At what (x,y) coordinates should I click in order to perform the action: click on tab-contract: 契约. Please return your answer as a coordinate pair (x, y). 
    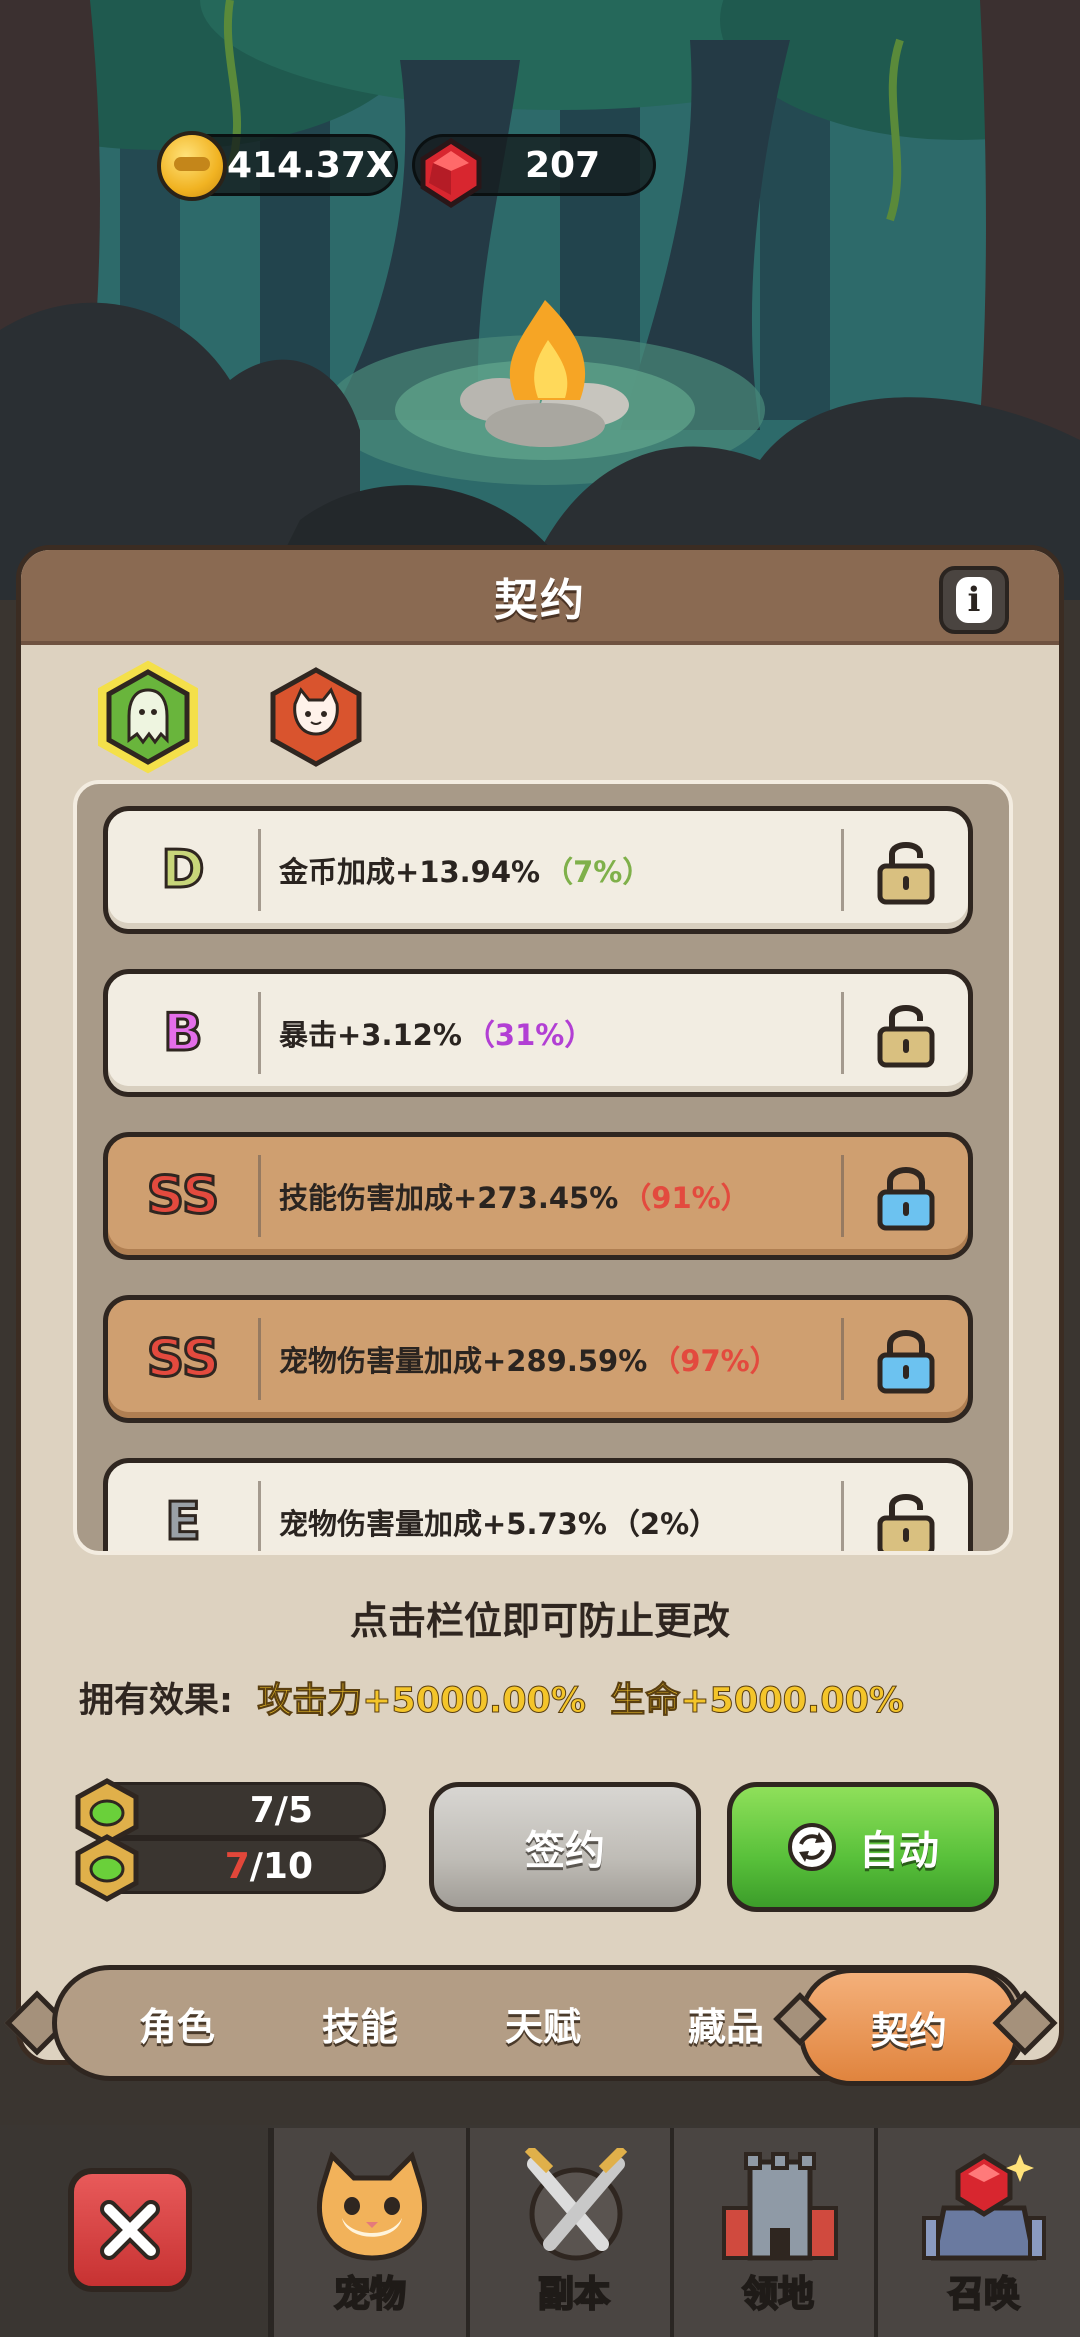
    Looking at the image, I should click on (909, 2027).